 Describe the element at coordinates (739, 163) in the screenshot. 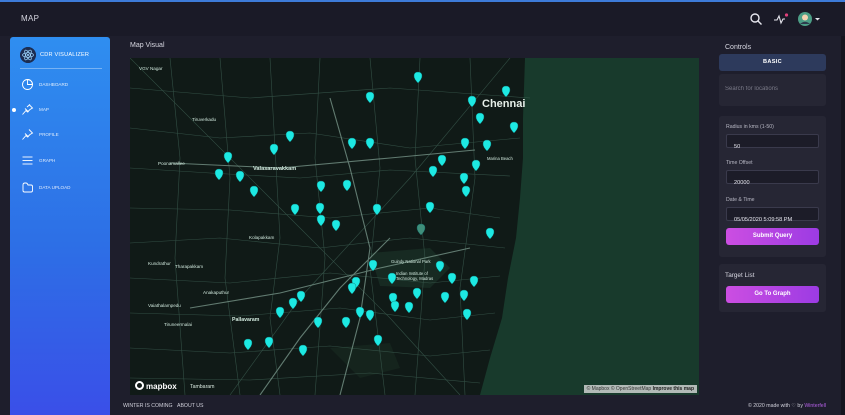

I see `offset-label: Time Offset` at that location.